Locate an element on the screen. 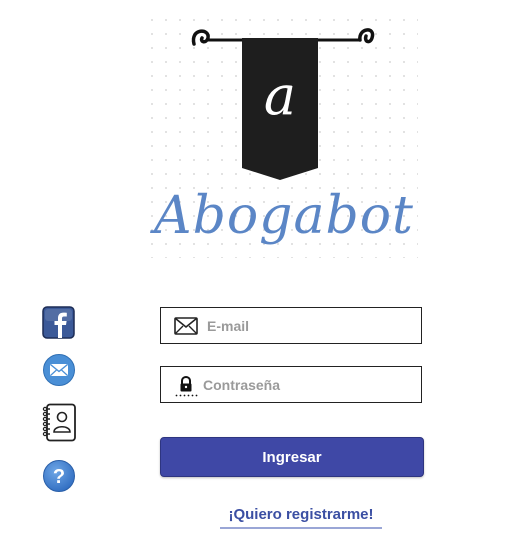 The height and width of the screenshot is (554, 531). login-button: Ingresar is located at coordinates (292, 457).